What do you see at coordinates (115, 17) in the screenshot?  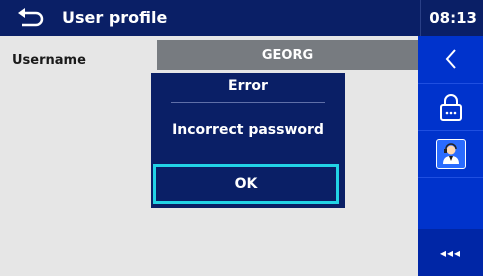 I see `page-title: User profile` at bounding box center [115, 17].